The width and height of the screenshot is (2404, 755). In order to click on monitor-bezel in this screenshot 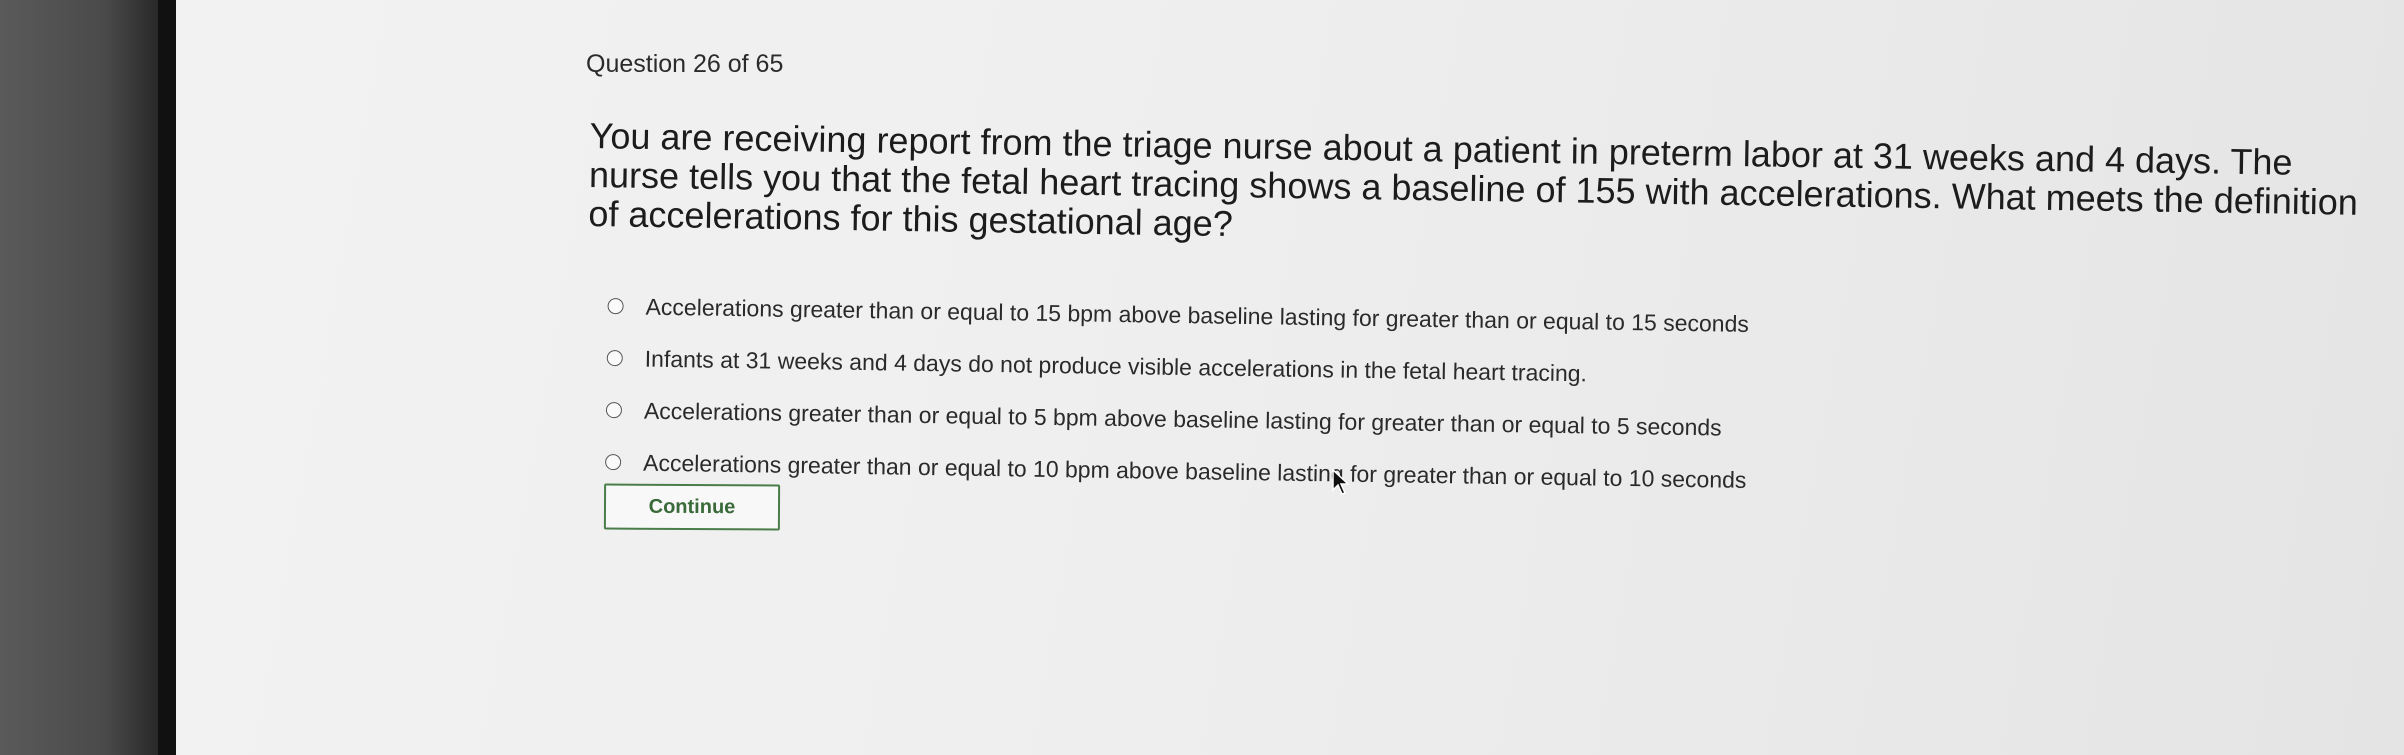, I will do `click(87, 377)`.